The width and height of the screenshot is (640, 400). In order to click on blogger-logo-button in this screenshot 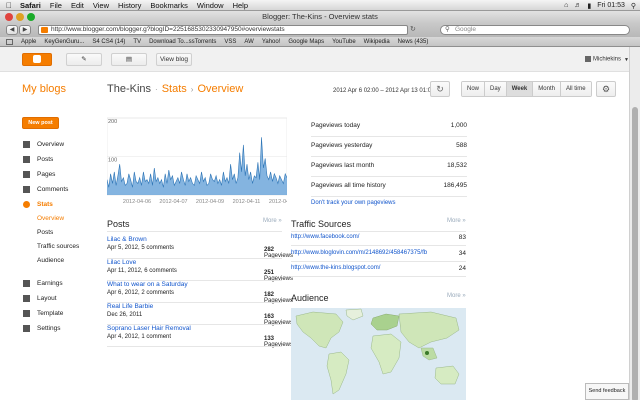, I will do `click(37, 59)`.